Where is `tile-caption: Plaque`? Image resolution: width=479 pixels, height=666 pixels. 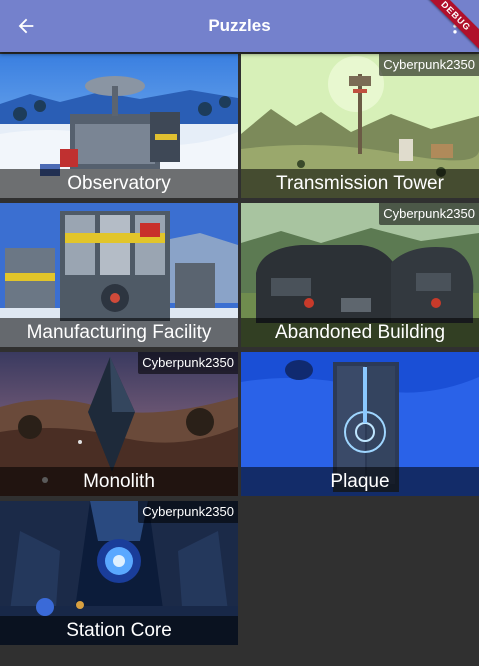 tile-caption: Plaque is located at coordinates (360, 481).